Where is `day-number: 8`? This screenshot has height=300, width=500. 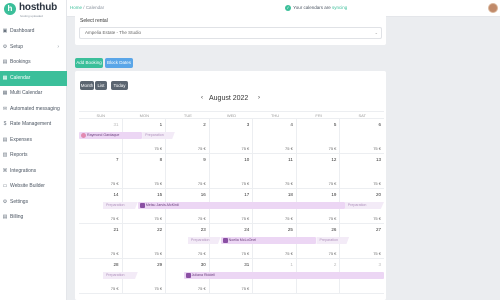 day-number: 8 is located at coordinates (161, 159).